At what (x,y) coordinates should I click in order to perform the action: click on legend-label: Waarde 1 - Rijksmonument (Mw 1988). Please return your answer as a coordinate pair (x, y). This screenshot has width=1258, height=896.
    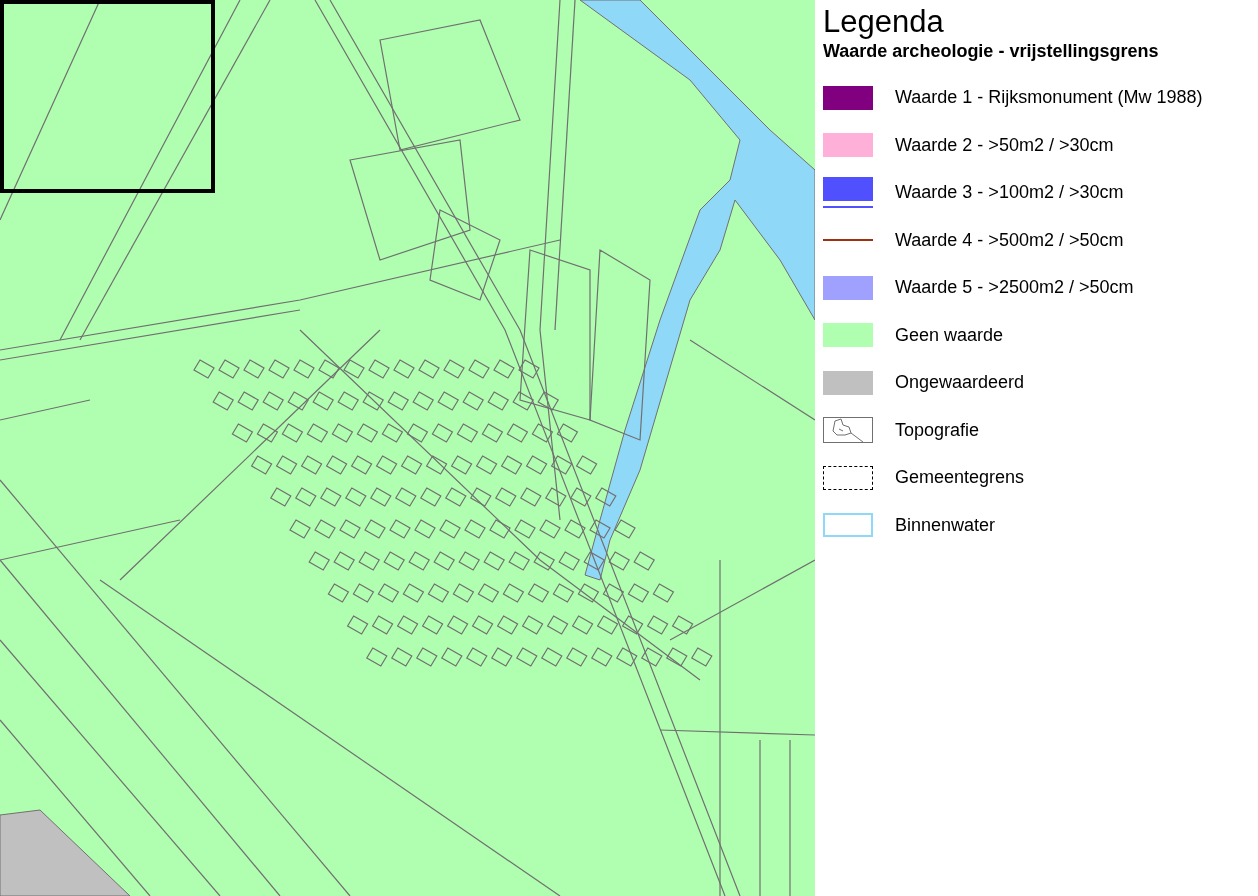
    Looking at the image, I should click on (1049, 98).